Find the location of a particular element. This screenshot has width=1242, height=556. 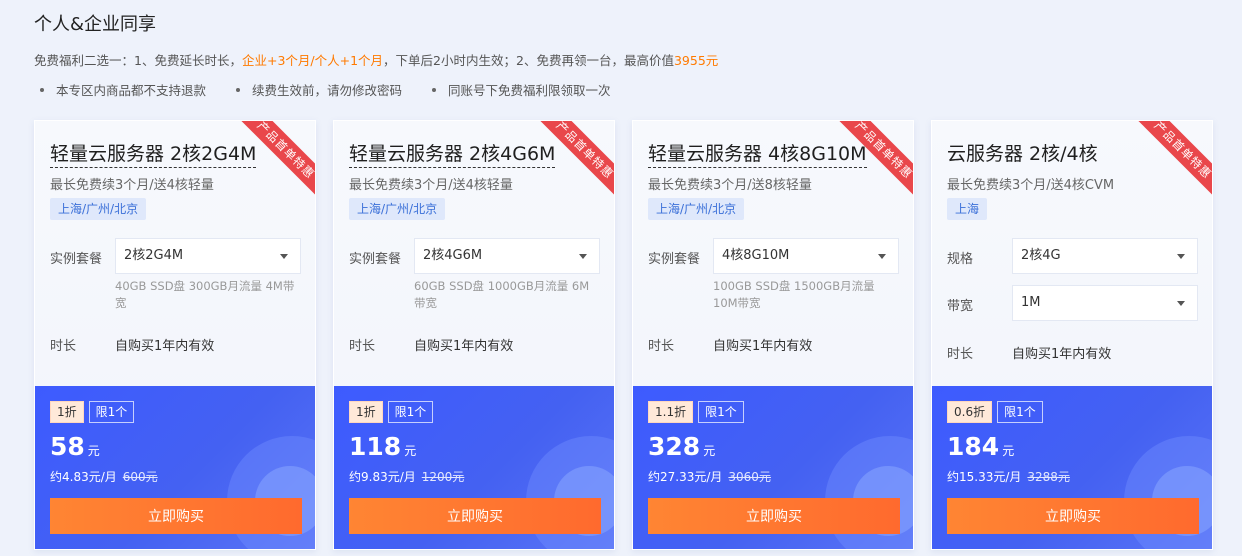

notes-list: 本专区内商品都不支持退款 续费生效前，请勿修改密码 同账号下免费福利限领取一次 is located at coordinates (340, 89).